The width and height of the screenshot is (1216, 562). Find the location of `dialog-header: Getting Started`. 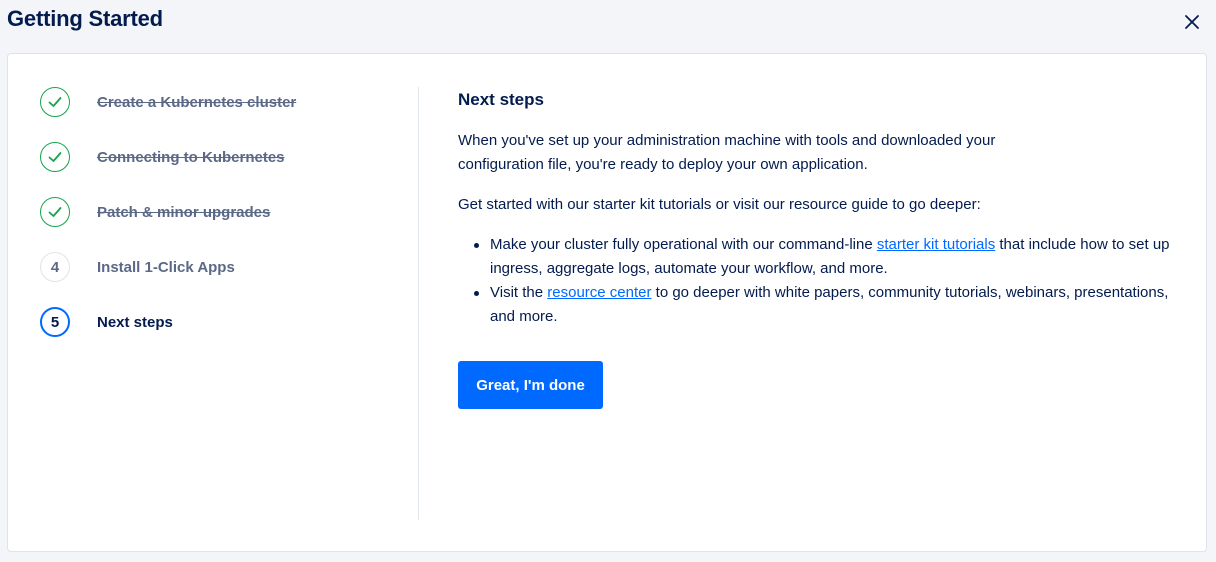

dialog-header: Getting Started is located at coordinates (608, 26).